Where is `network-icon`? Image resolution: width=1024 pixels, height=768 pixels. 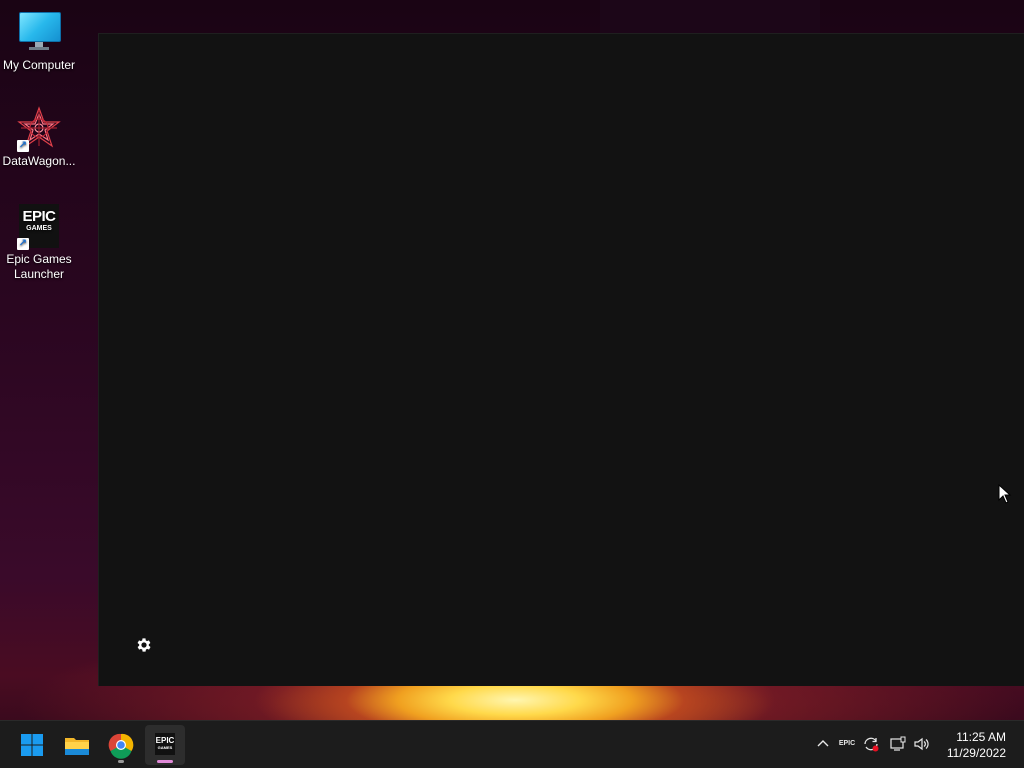 network-icon is located at coordinates (898, 744).